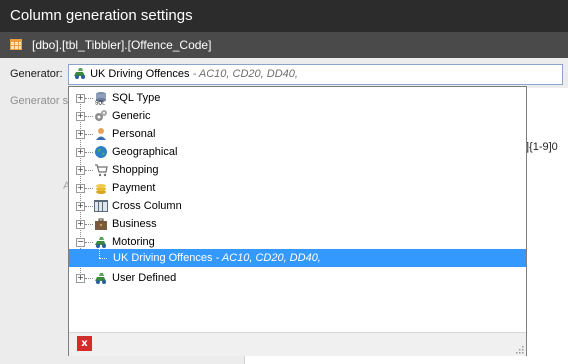 This screenshot has height=364, width=568. I want to click on tree-item-label: Generic, so click(131, 116).